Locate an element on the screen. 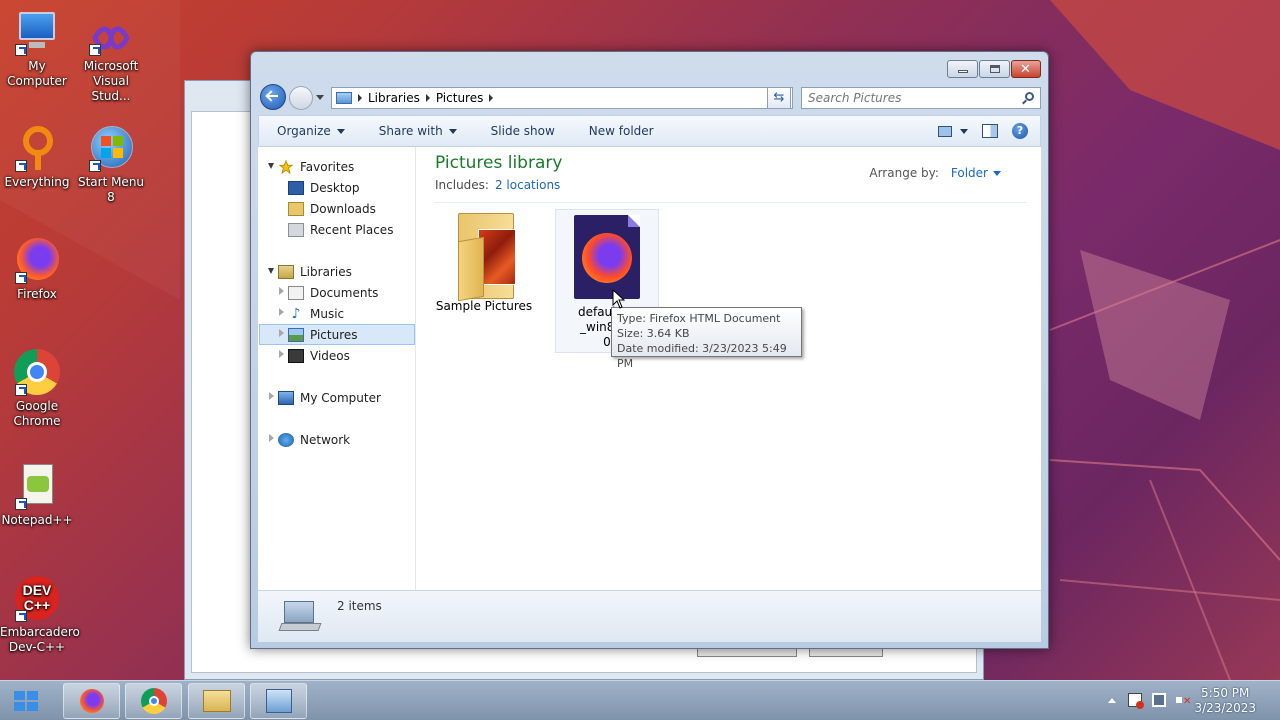 This screenshot has height=720, width=1280. start-button is located at coordinates (26, 701).